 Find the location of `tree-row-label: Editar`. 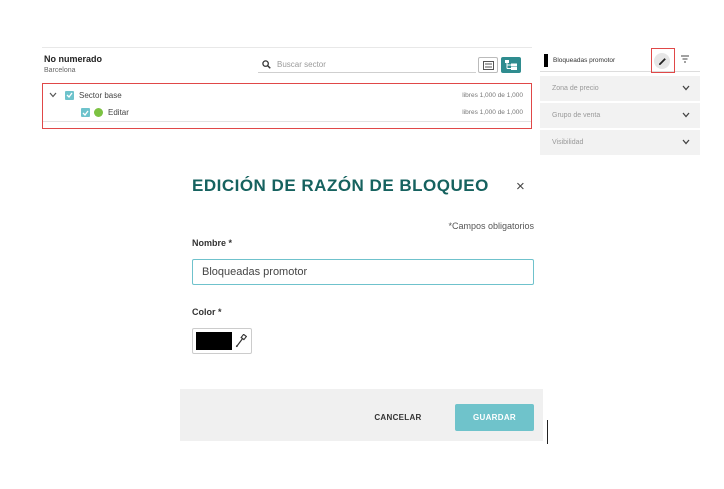

tree-row-label: Editar is located at coordinates (118, 112).